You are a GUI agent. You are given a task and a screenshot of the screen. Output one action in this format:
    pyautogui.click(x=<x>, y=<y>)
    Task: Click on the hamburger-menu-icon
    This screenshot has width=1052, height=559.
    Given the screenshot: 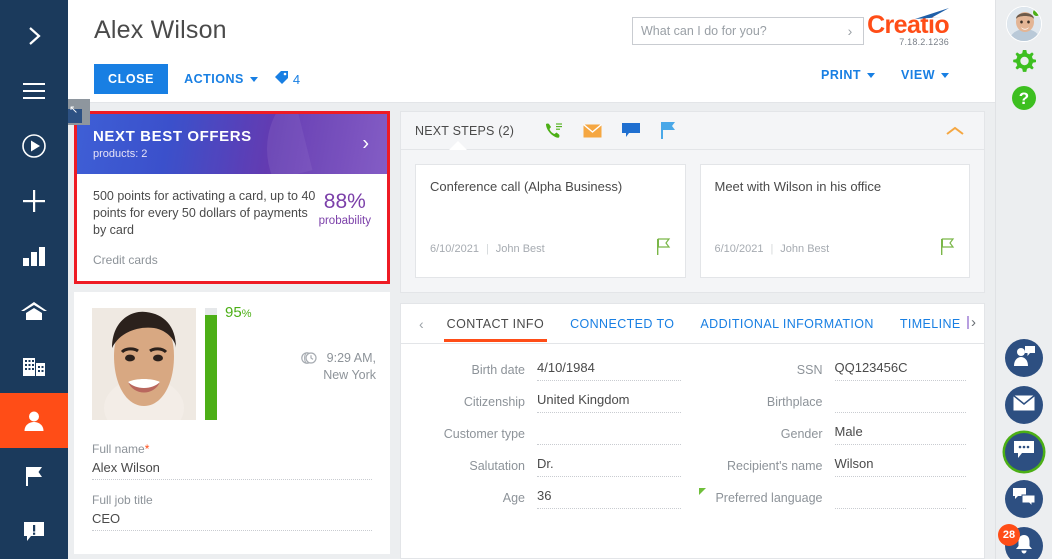 What is the action you would take?
    pyautogui.click(x=34, y=91)
    